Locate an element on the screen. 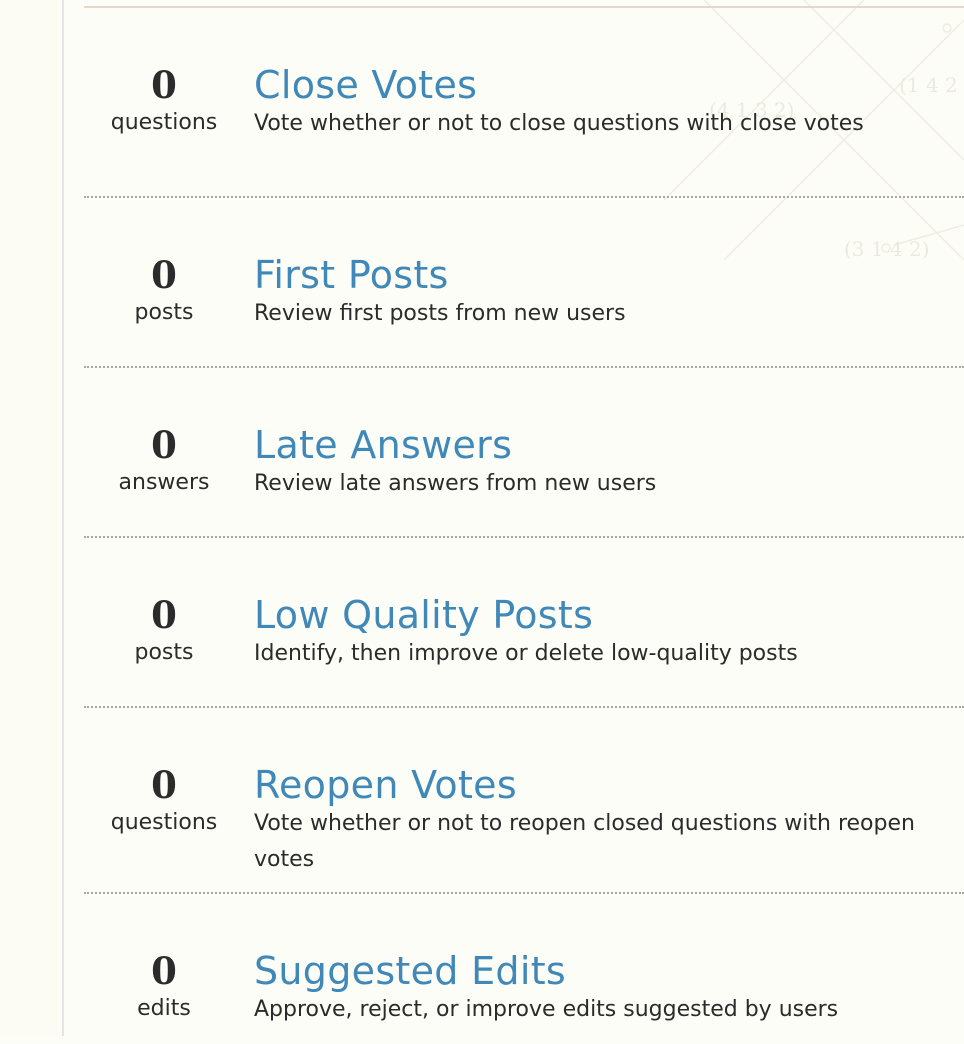 This screenshot has height=1044, width=964. count-column: 0 edits is located at coordinates (164, 987).